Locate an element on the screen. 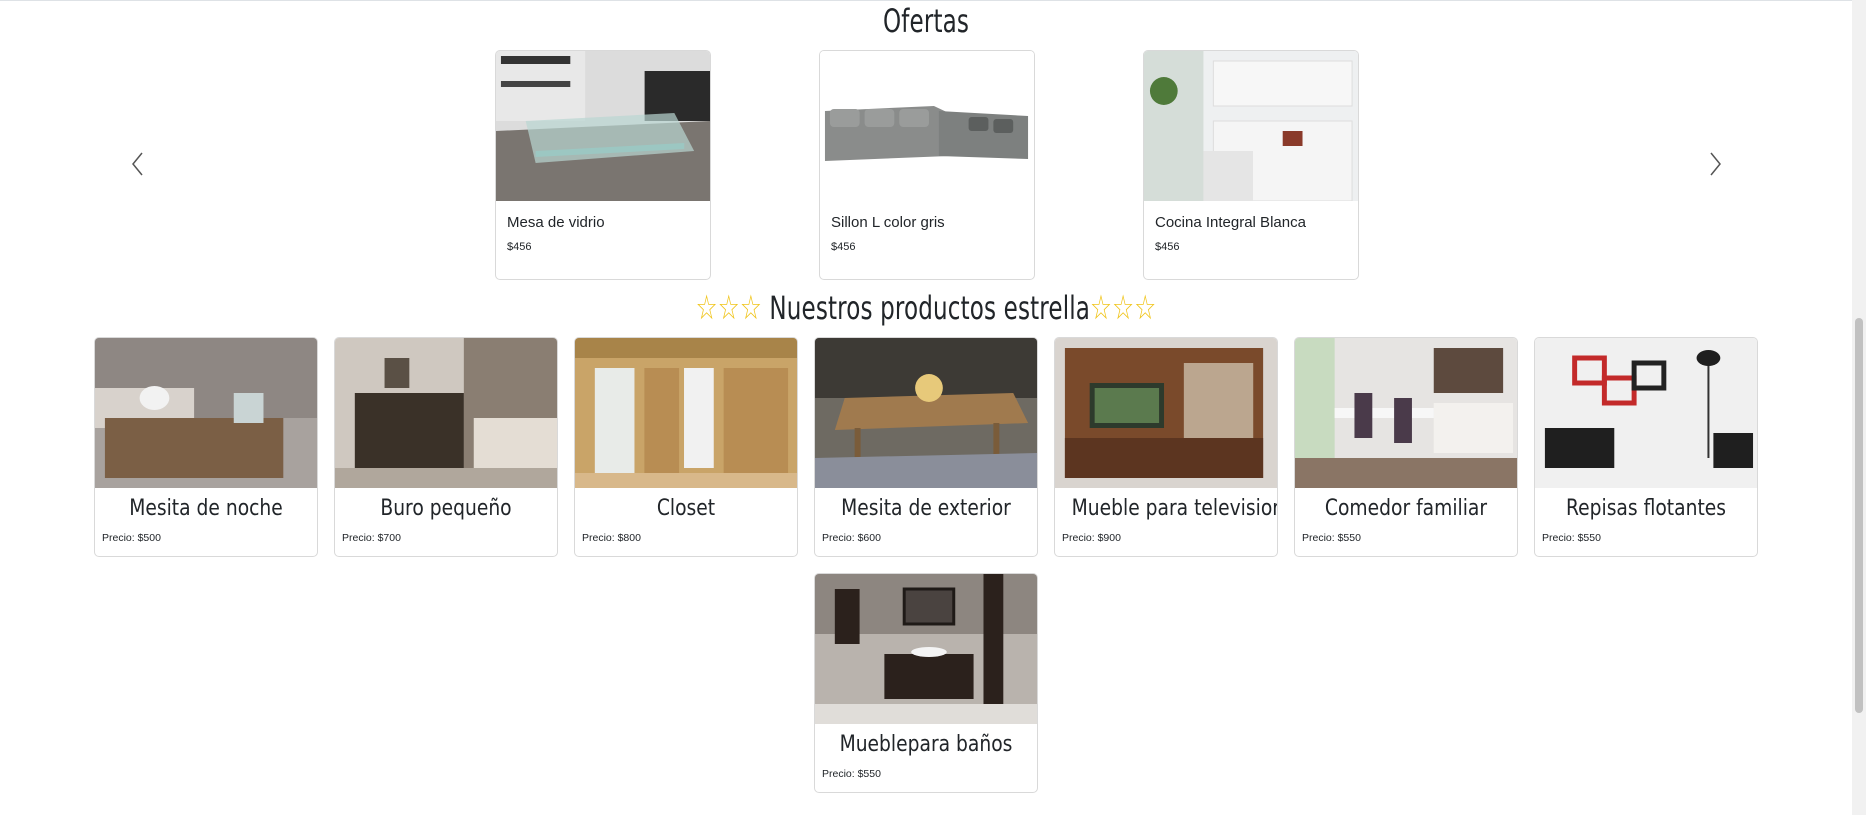 The height and width of the screenshot is (815, 1866). product-card: Closet Precio: $800 is located at coordinates (686, 447).